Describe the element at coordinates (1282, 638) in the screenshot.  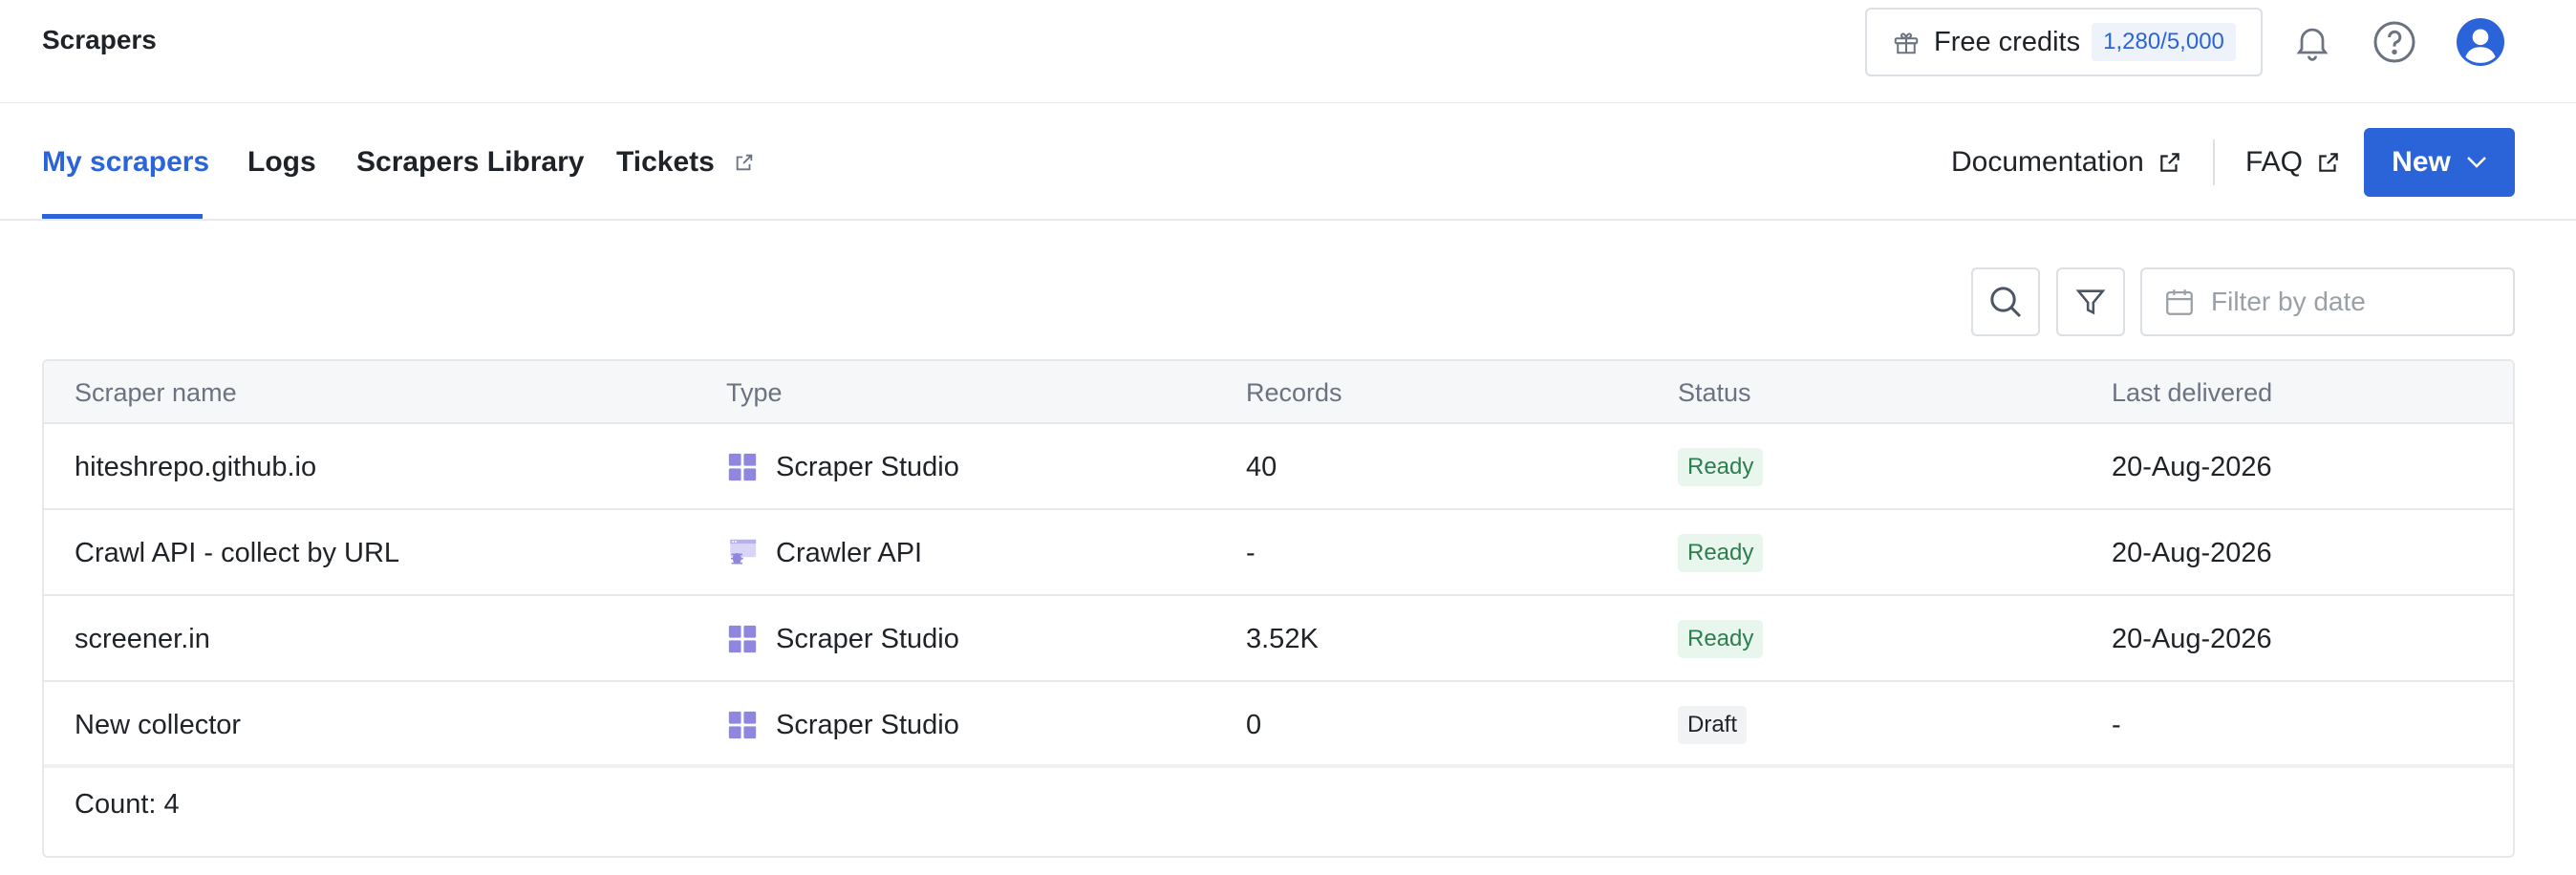
I see `records-value: 3.52K` at that location.